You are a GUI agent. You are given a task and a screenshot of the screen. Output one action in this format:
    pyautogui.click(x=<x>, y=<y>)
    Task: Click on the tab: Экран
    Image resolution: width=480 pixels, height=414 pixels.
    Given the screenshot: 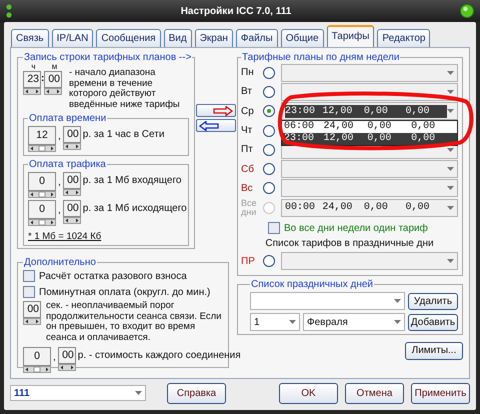 What is the action you would take?
    pyautogui.click(x=213, y=38)
    